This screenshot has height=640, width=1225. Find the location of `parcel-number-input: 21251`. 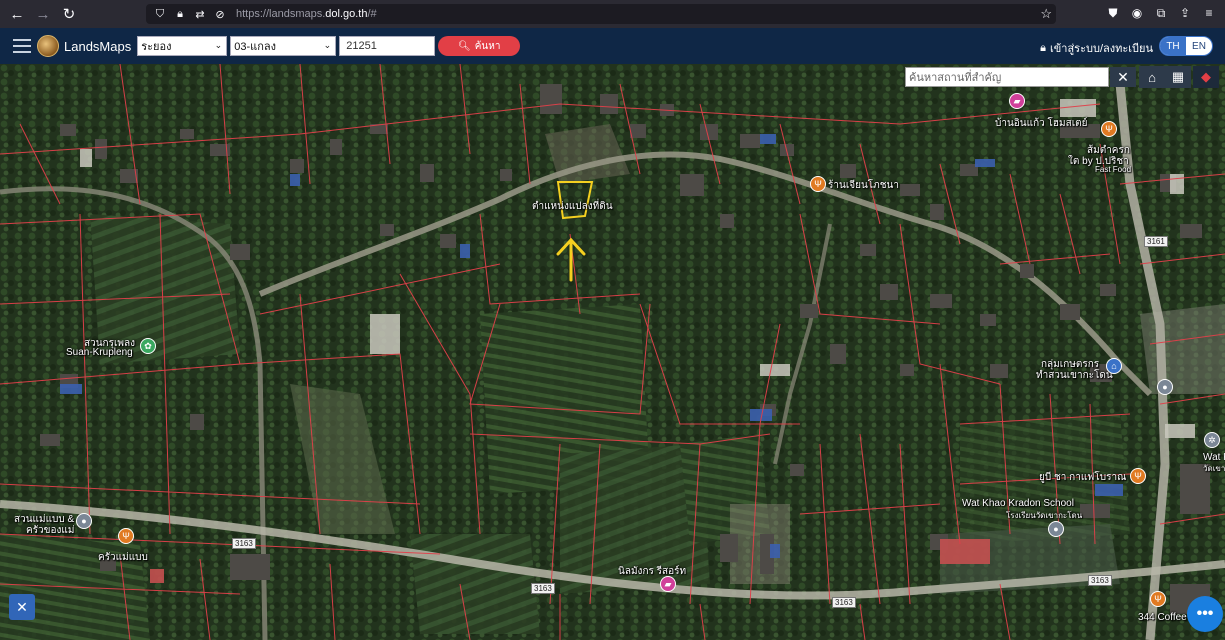

parcel-number-input: 21251 is located at coordinates (387, 46).